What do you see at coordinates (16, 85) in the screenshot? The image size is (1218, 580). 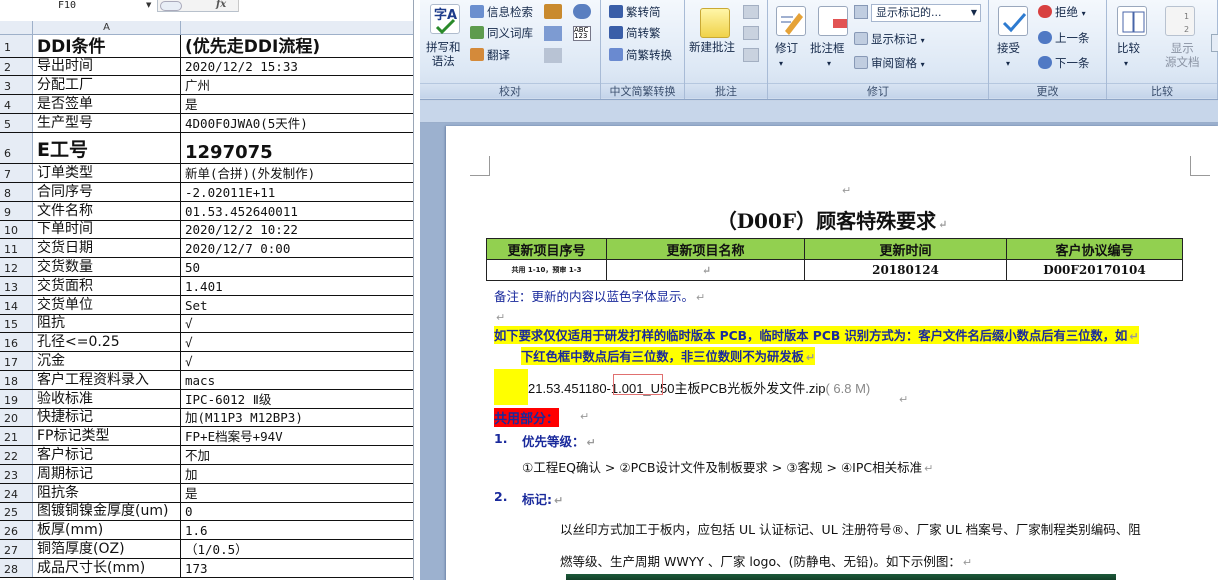 I see `row-header: 3` at bounding box center [16, 85].